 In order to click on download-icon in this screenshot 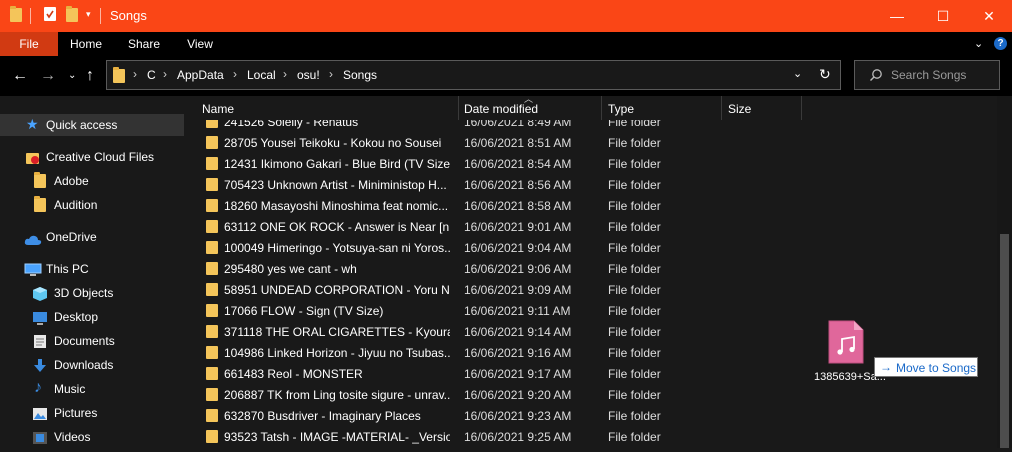, I will do `click(40, 365)`.